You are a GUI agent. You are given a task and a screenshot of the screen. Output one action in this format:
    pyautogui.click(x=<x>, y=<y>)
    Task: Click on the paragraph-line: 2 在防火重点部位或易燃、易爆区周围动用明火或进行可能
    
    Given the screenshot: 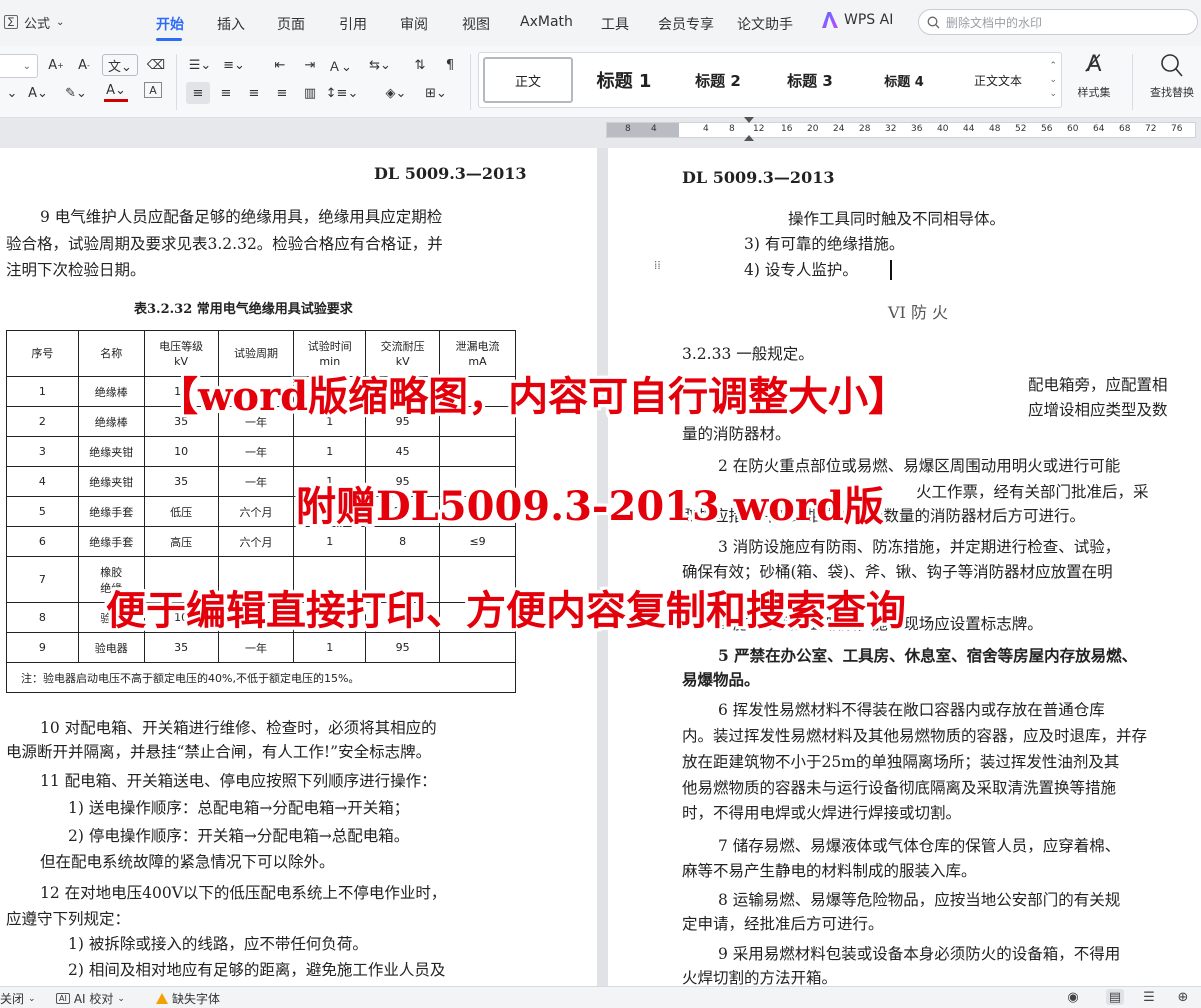 What is the action you would take?
    pyautogui.click(x=919, y=466)
    